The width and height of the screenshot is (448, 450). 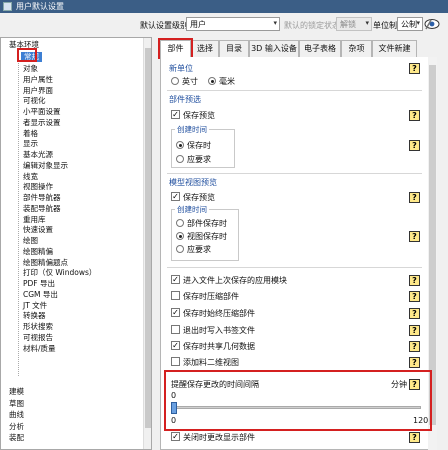 I want to click on lock-select-value: 解锁, so click(x=348, y=24).